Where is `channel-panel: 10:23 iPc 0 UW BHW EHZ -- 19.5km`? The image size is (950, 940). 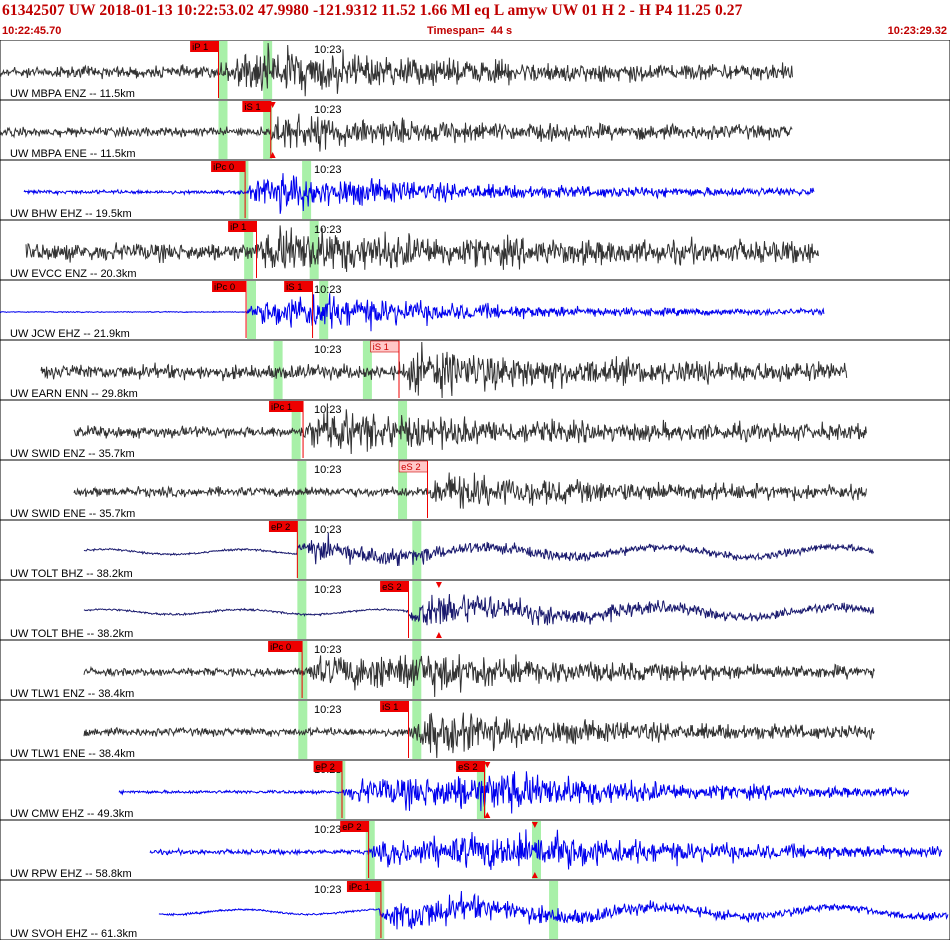
channel-panel: 10:23 iPc 0 UW BHW EHZ -- 19.5km is located at coordinates (475, 190).